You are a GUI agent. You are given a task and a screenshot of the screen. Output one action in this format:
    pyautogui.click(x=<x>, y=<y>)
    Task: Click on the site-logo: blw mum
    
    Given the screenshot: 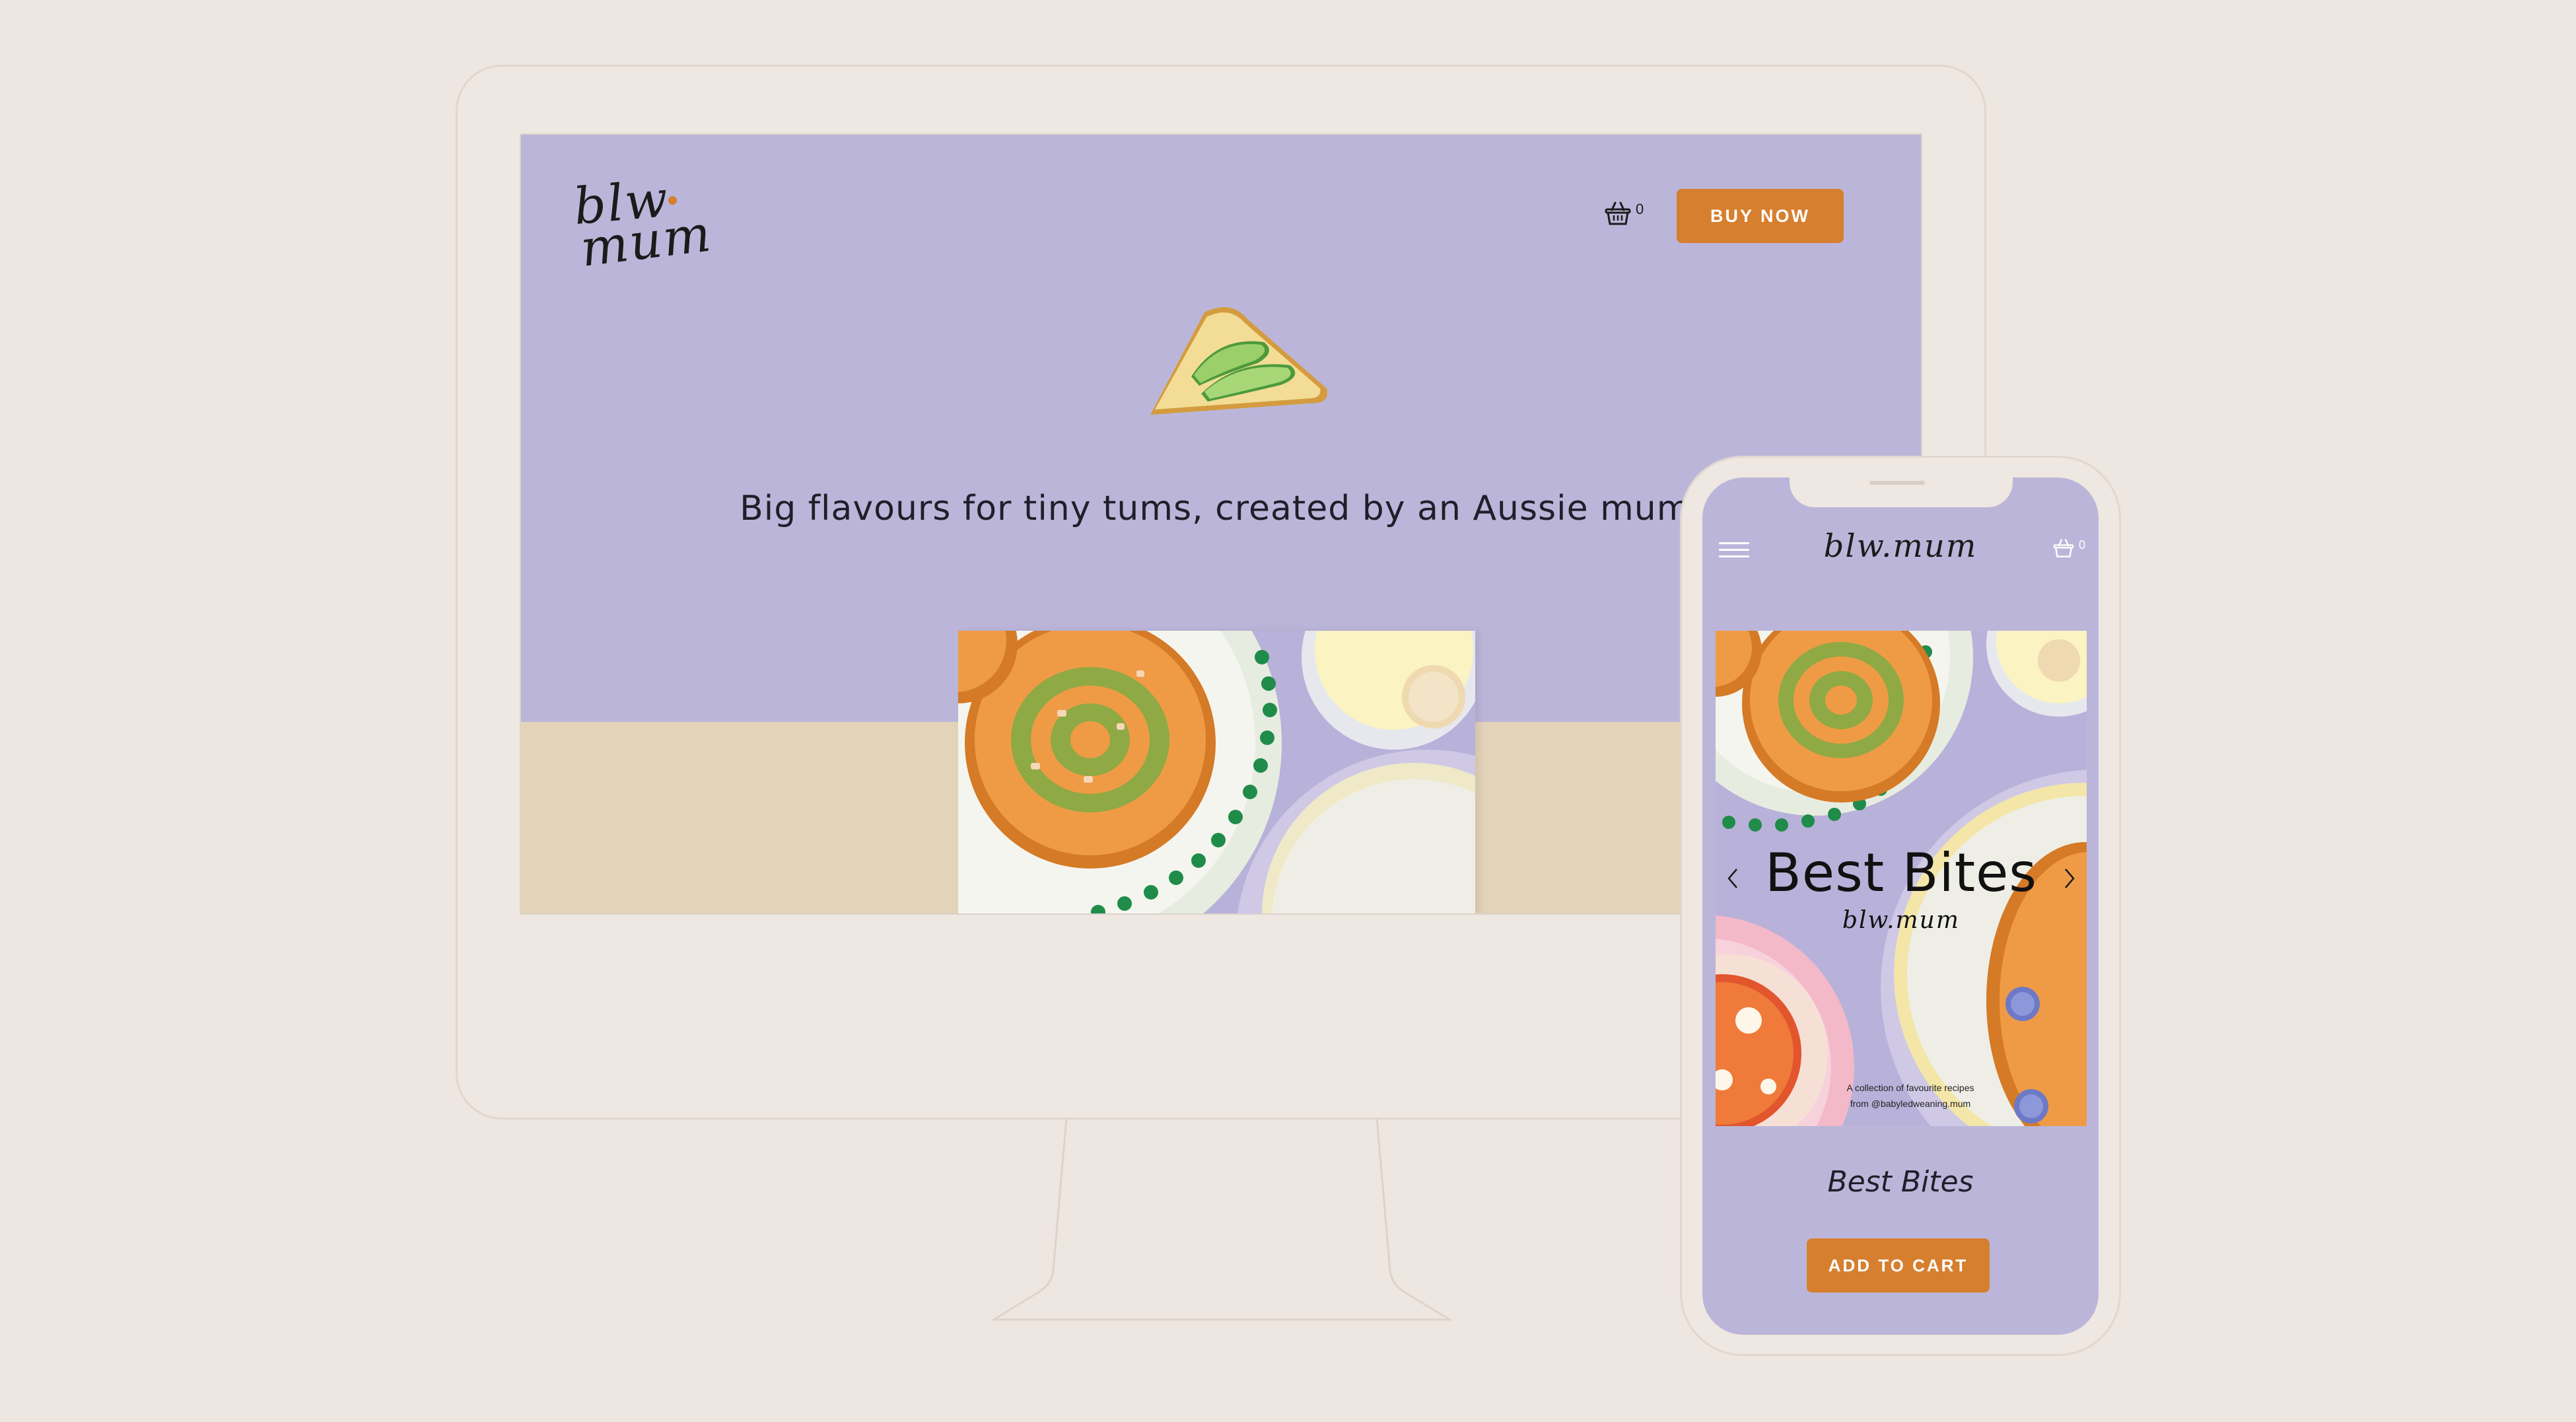 What is the action you would take?
    pyautogui.click(x=649, y=226)
    